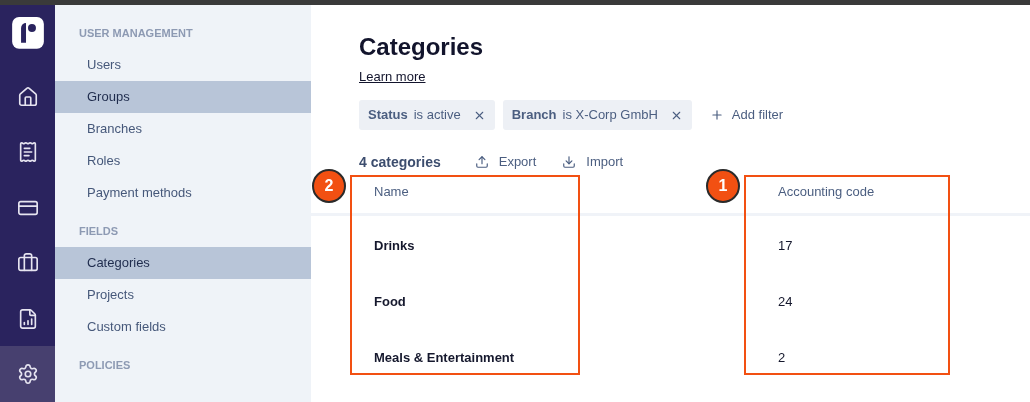  Describe the element at coordinates (388, 115) in the screenshot. I see `filter-field: Status` at that location.